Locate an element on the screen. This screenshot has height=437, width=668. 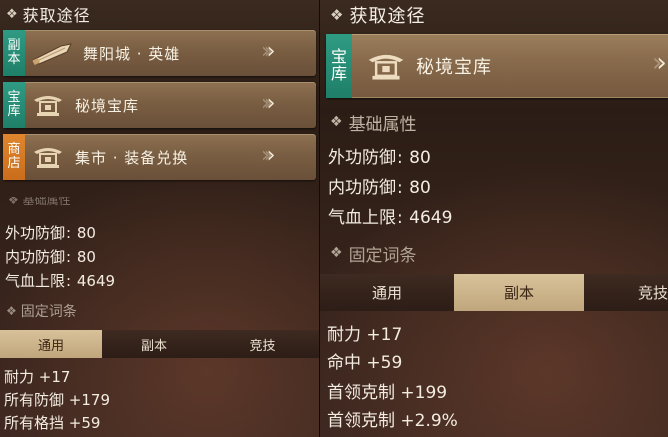
source-badge: 商店 is located at coordinates (14, 157).